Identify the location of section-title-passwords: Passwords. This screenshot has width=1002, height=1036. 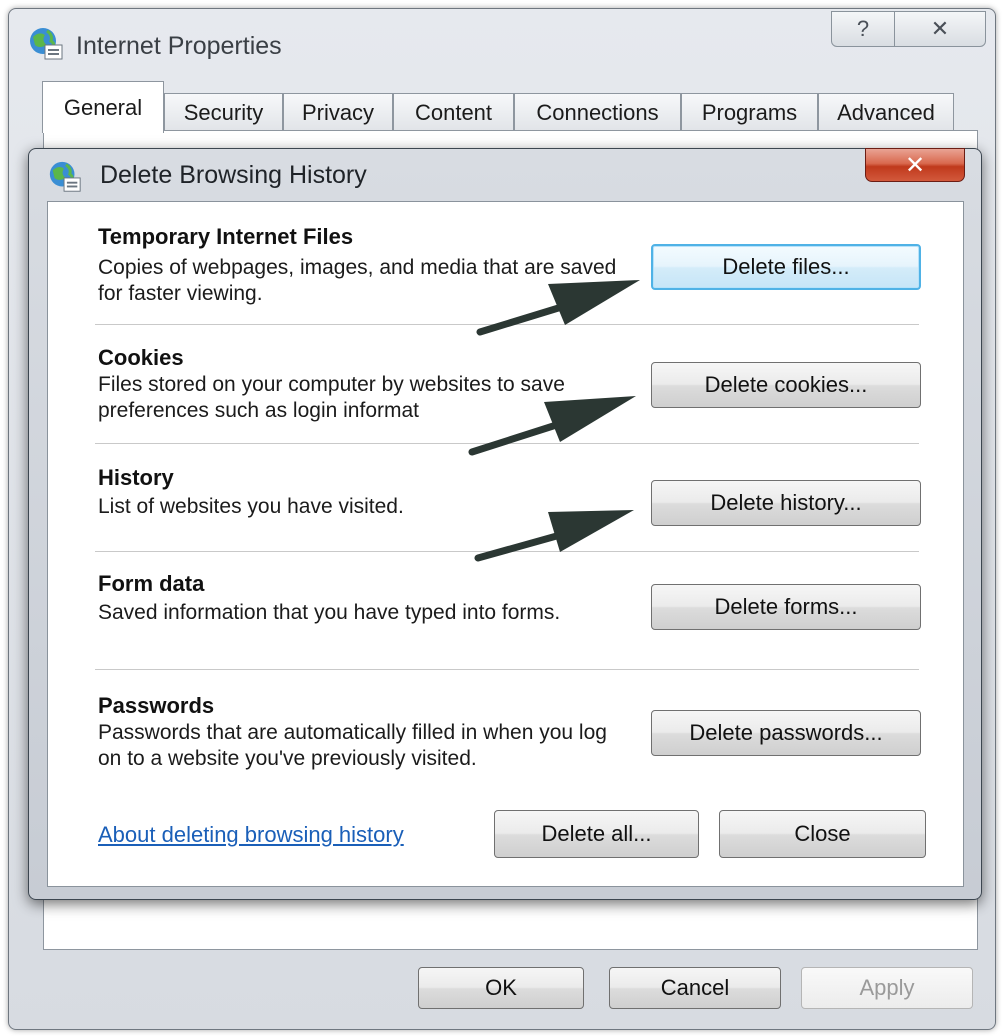
(156, 705).